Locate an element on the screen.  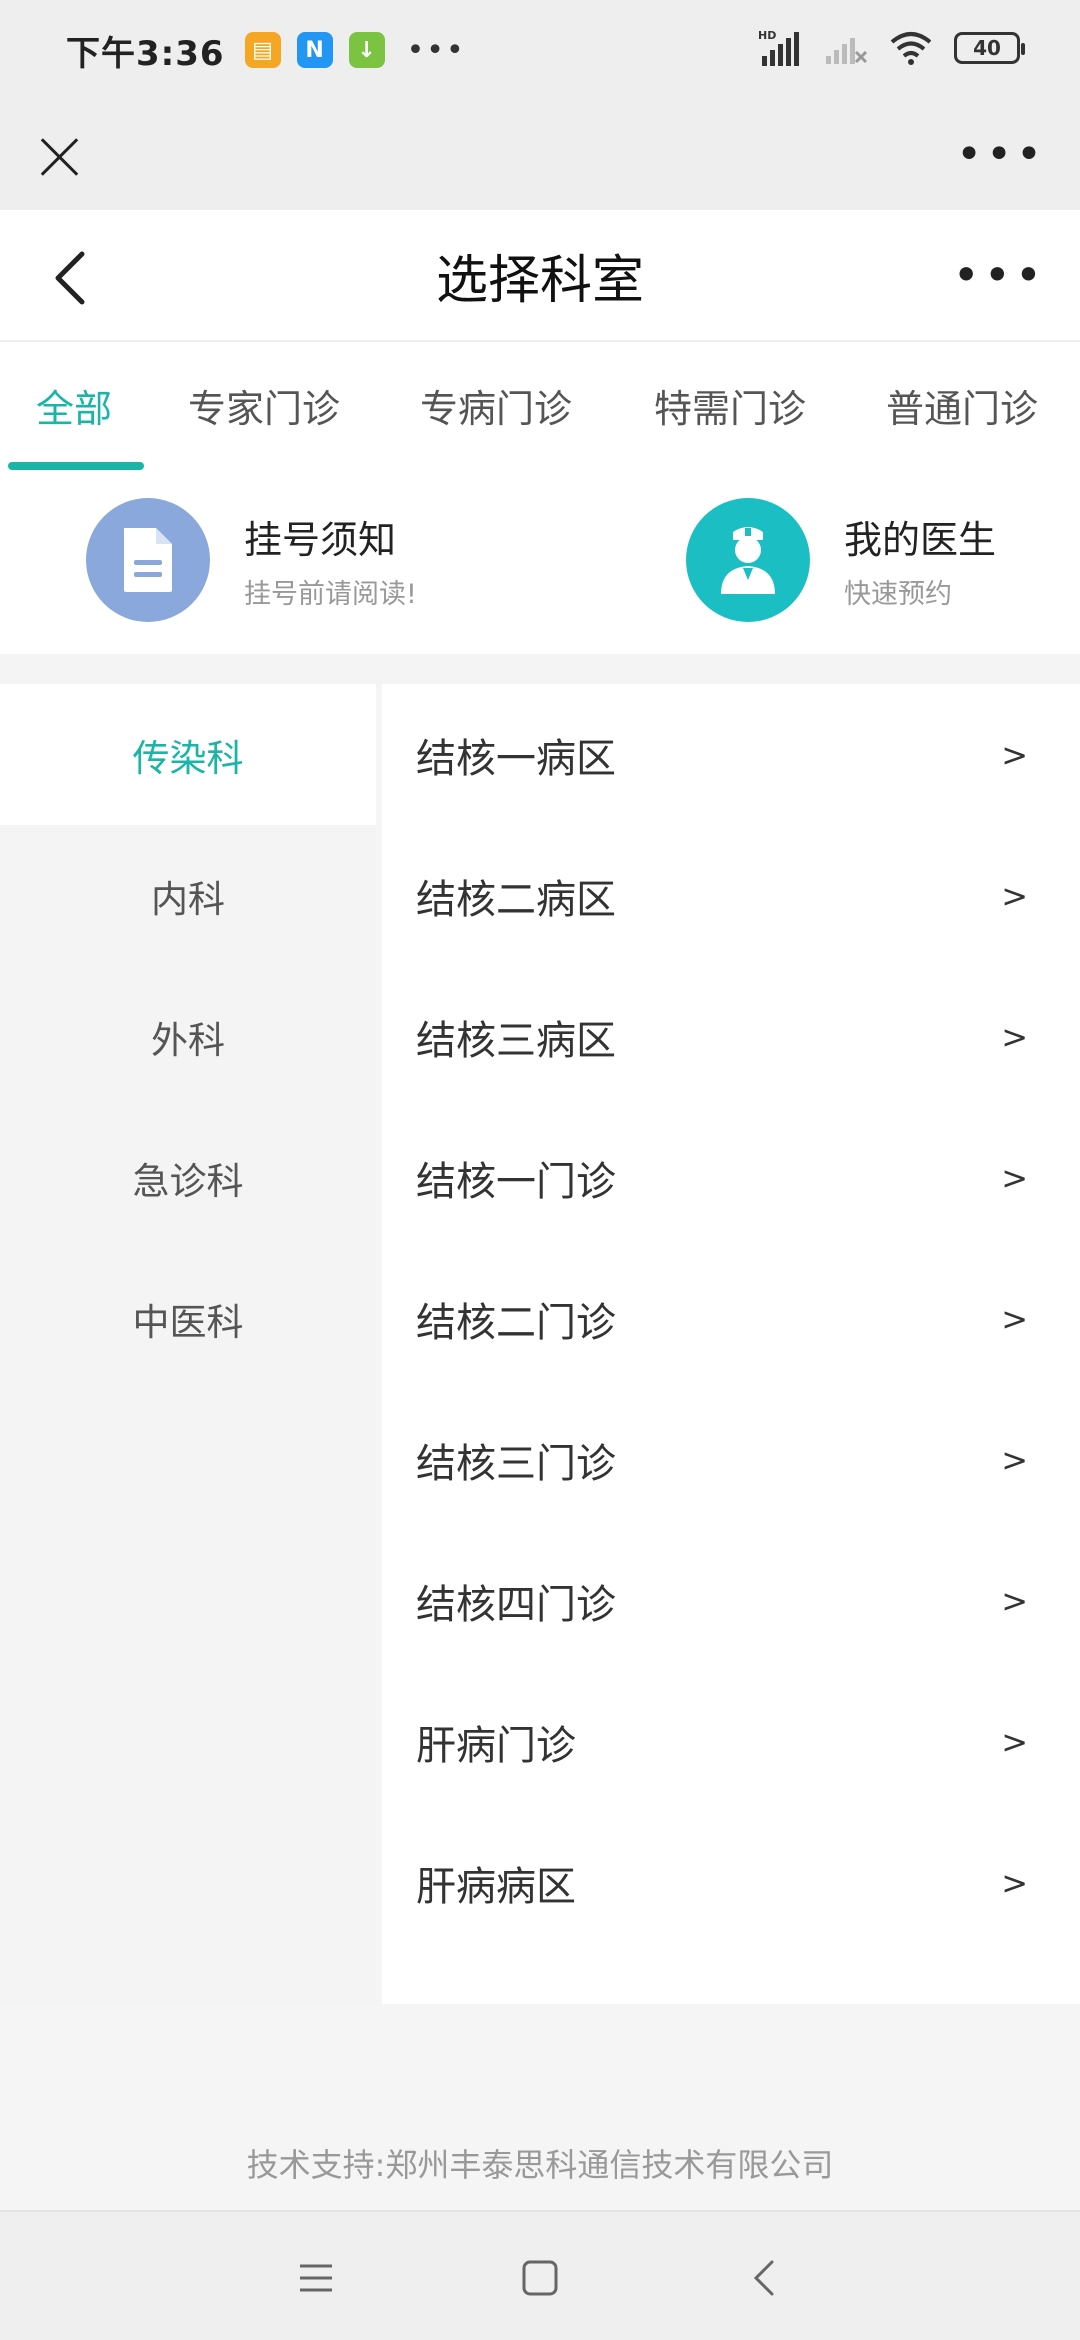
tab-specialty-clinic: 专病门诊 is located at coordinates (496, 405).